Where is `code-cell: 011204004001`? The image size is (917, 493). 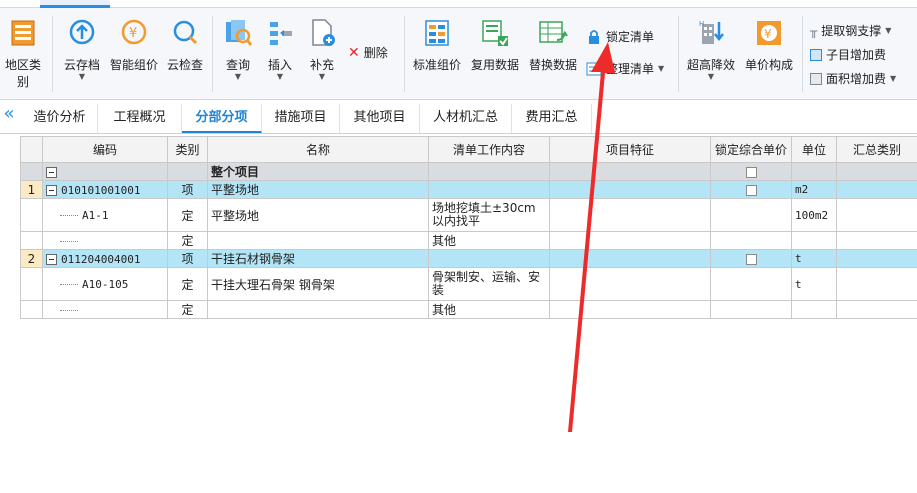 code-cell: 011204004001 is located at coordinates (105, 258).